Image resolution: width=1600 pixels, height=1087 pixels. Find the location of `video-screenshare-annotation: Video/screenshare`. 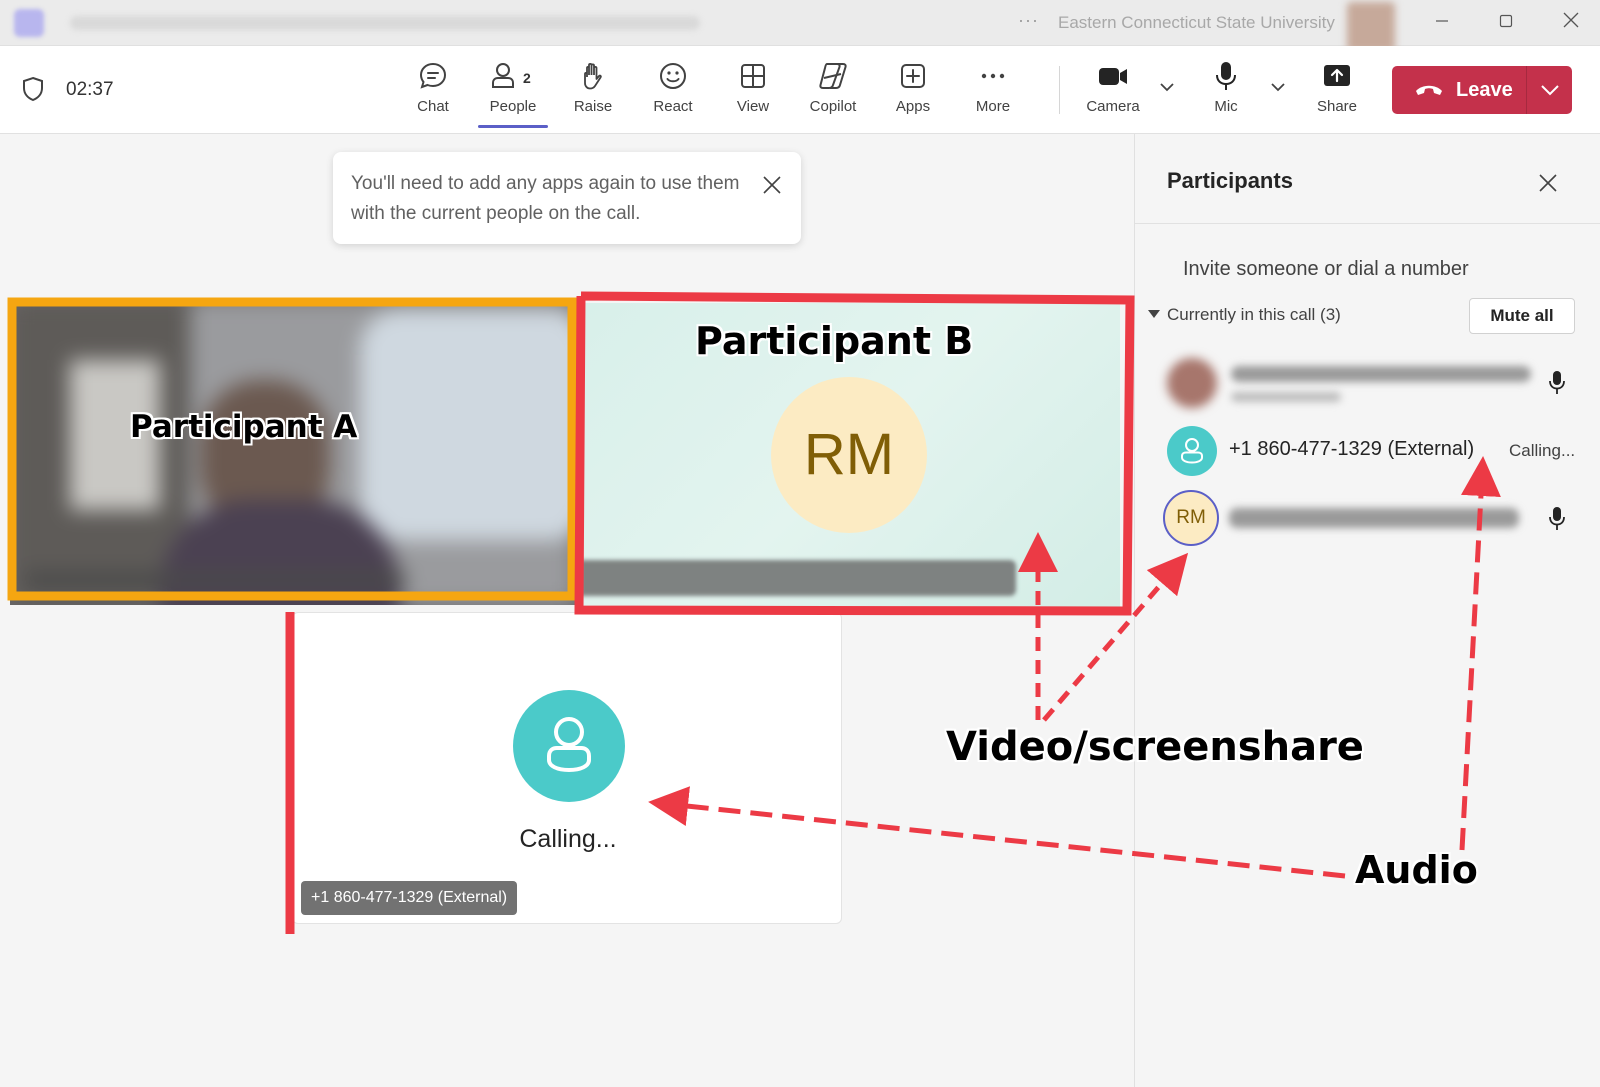

video-screenshare-annotation: Video/screenshare is located at coordinates (1155, 747).